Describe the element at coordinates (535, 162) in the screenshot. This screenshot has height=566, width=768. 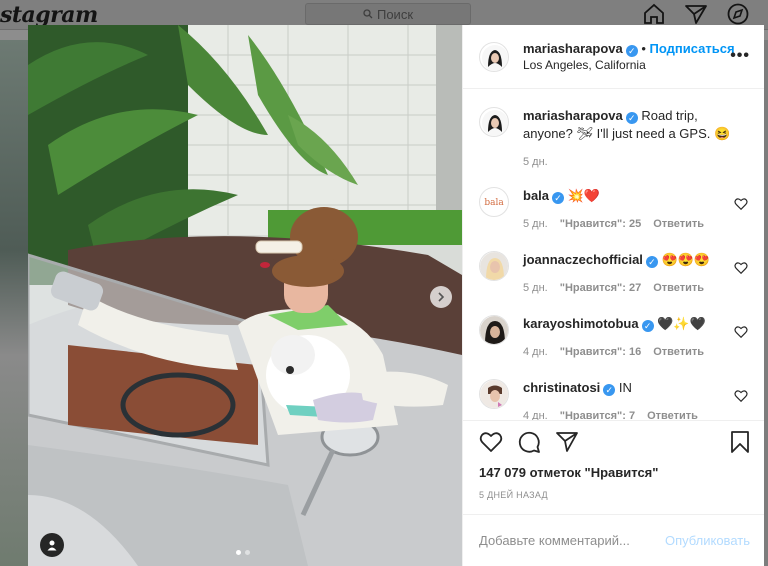
I see `caption-time: 5 дн.` at that location.